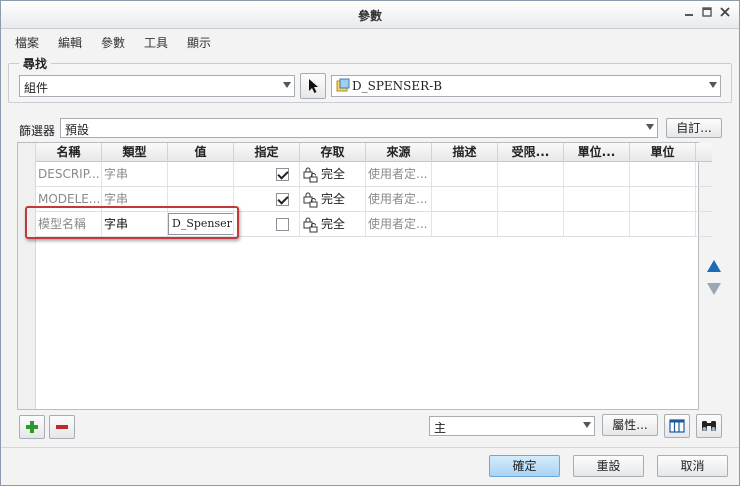  I want to click on search-group-label: 尋找, so click(35, 63).